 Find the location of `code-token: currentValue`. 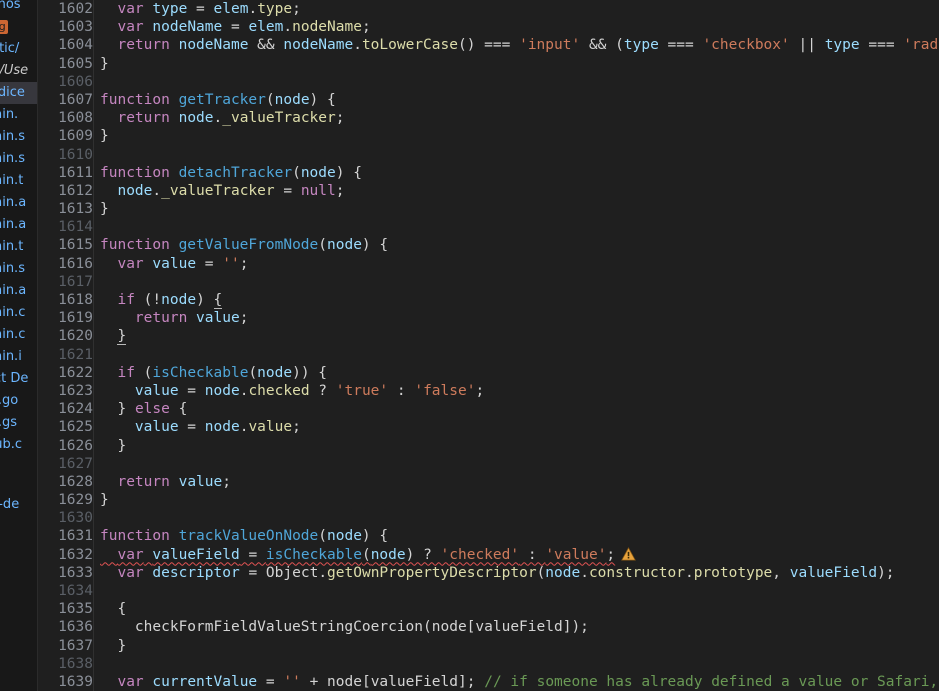

code-token: currentValue is located at coordinates (205, 681).